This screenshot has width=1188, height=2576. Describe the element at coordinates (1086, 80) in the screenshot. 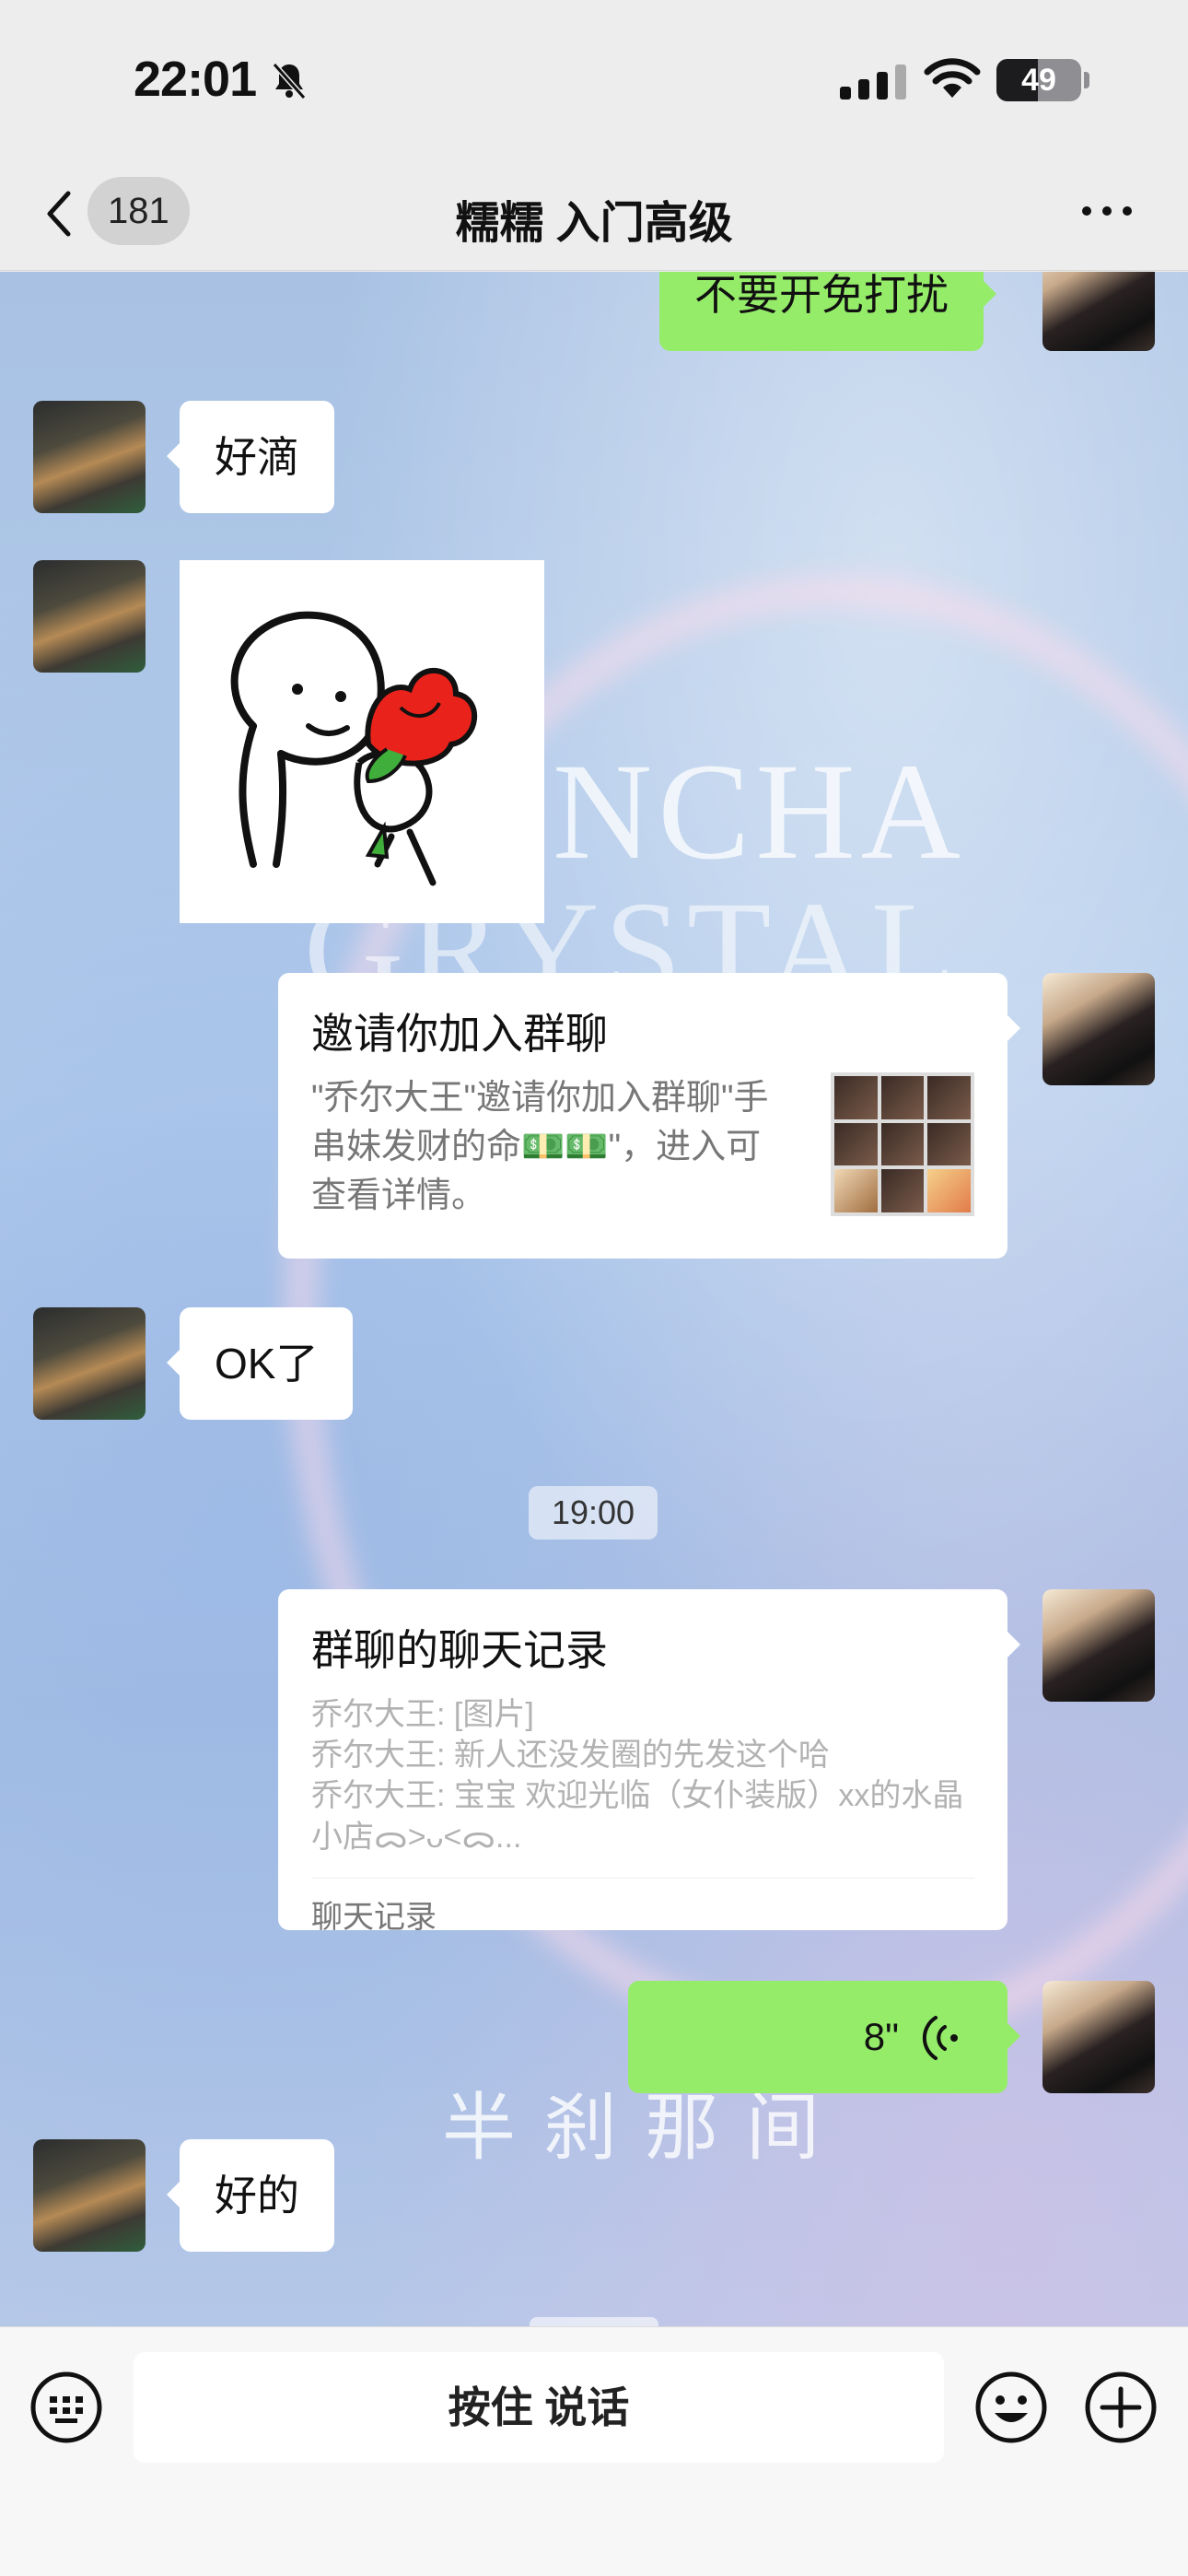

I see `battery-tip` at that location.